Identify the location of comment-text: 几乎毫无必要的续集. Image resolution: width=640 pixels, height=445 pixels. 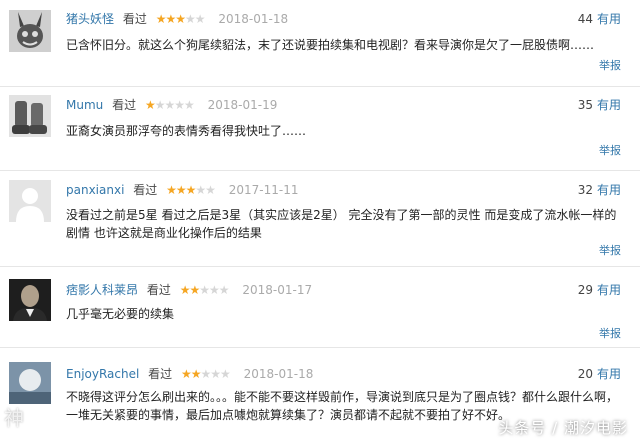
(120, 314).